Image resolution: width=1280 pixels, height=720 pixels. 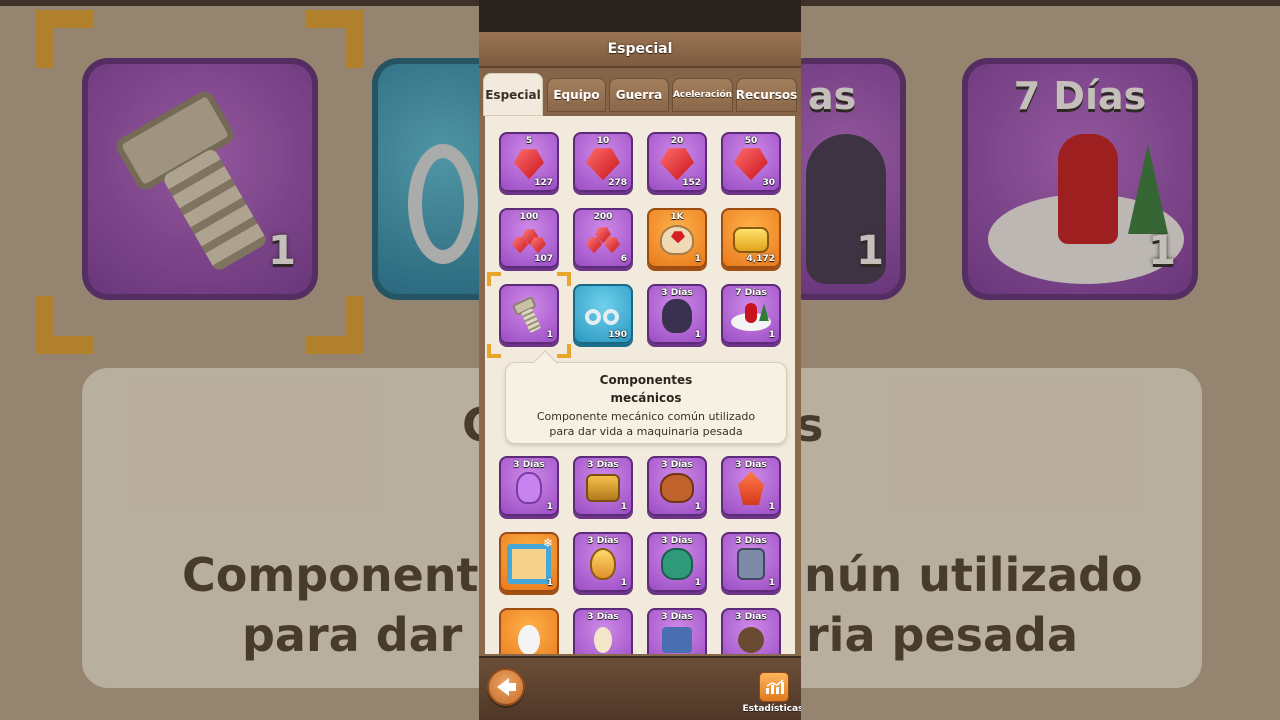 I want to click on wizard-icon, so click(x=603, y=640).